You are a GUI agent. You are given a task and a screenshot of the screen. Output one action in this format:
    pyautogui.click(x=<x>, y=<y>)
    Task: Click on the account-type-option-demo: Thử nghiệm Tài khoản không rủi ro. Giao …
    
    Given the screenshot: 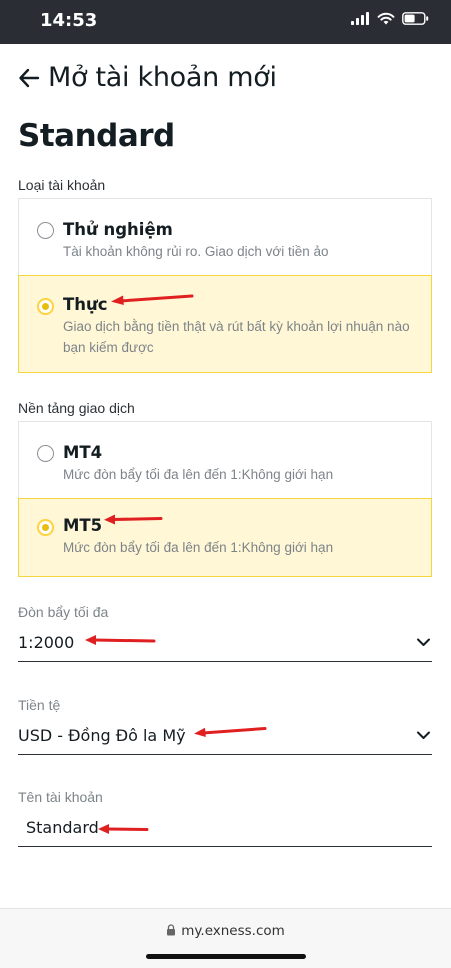 What is the action you would take?
    pyautogui.click(x=225, y=237)
    